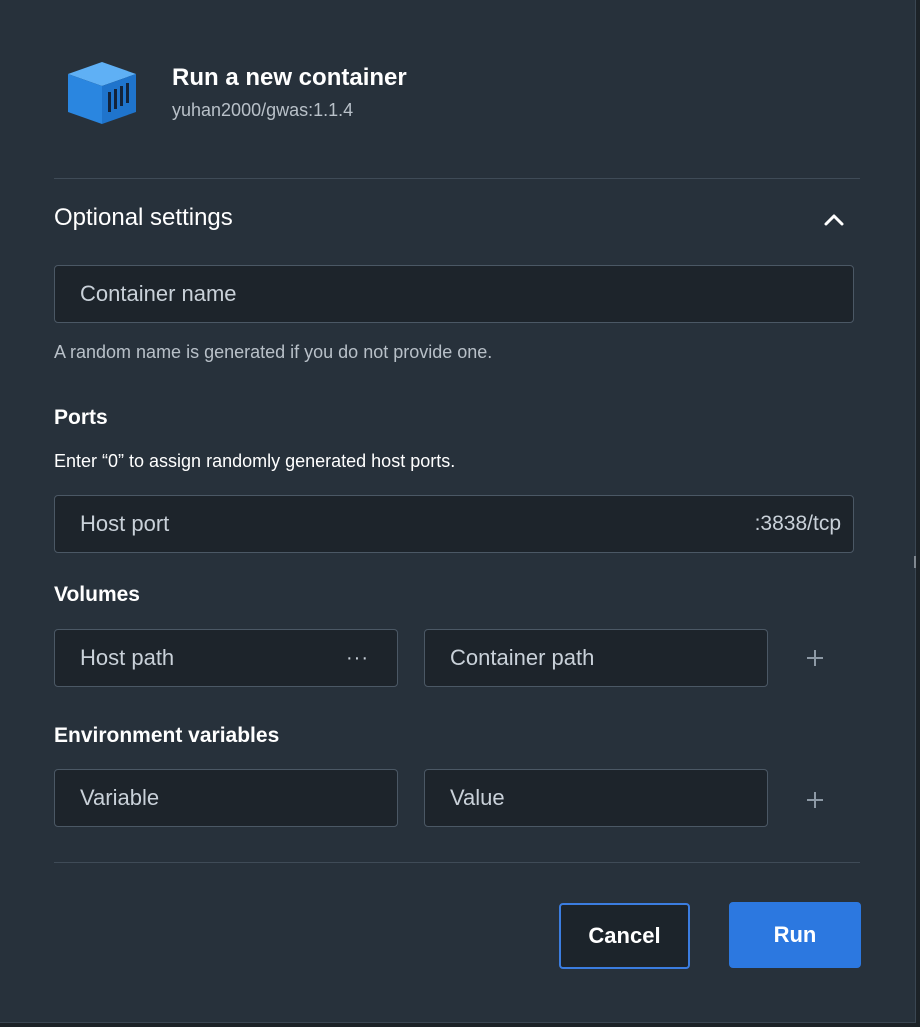  What do you see at coordinates (834, 220) in the screenshot?
I see `chevron-up-icon` at bounding box center [834, 220].